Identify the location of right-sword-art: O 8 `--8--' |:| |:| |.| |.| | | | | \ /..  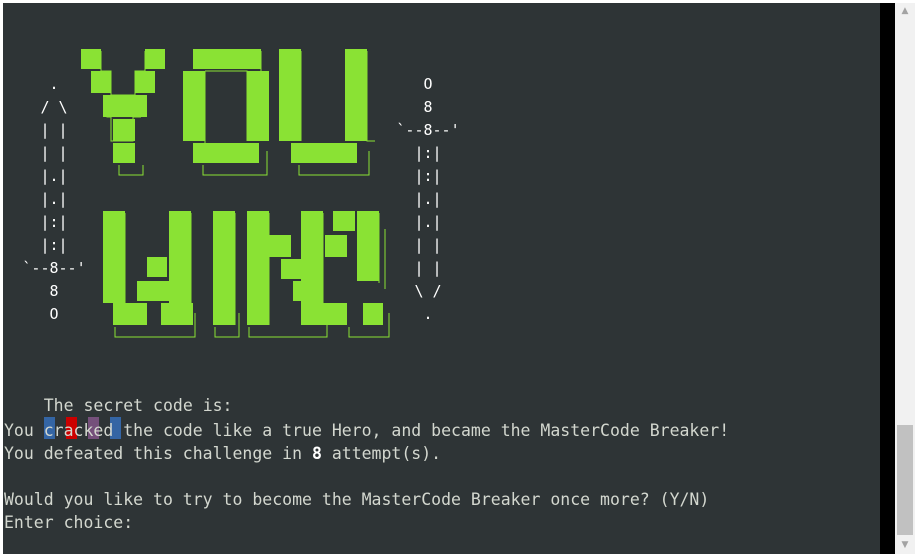
(427, 199).